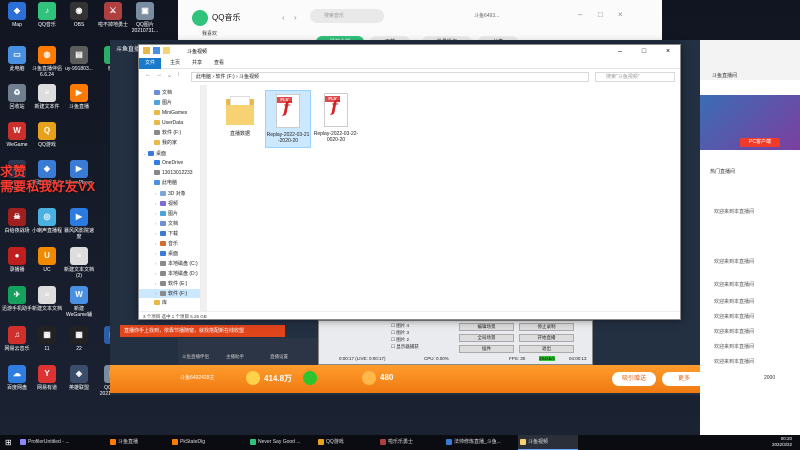 The width and height of the screenshot is (800, 450). Describe the element at coordinates (408, 442) in the screenshot. I see `taskbar-item: 啦乐乐勇士` at that location.